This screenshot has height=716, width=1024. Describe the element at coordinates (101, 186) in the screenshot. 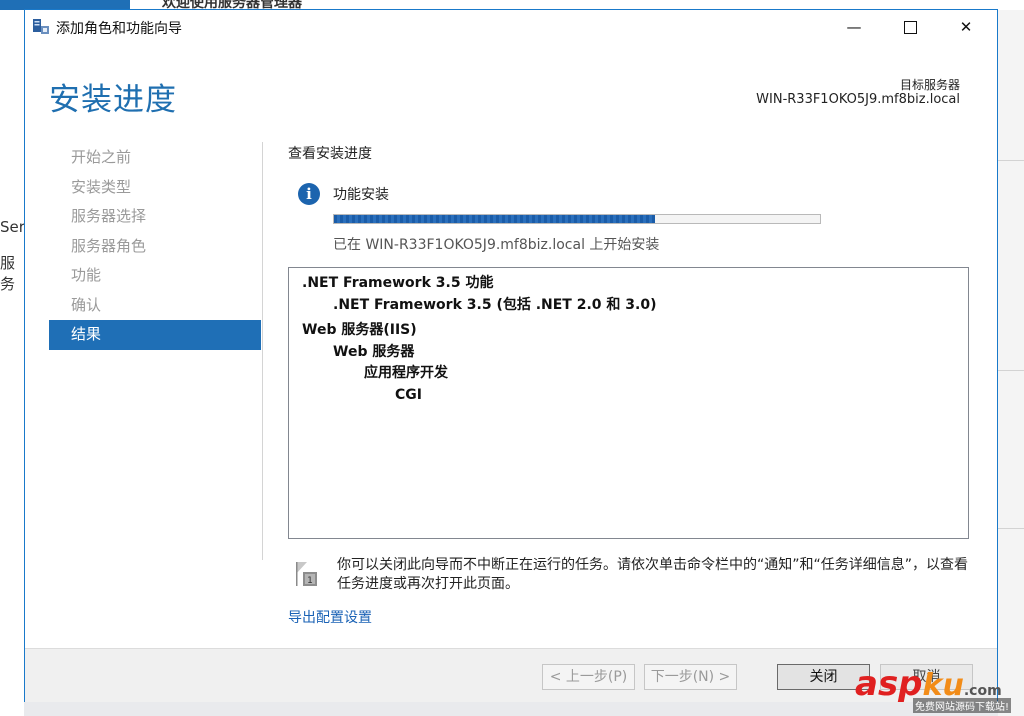

I see `nav-item-installation-type: 安装类型` at that location.